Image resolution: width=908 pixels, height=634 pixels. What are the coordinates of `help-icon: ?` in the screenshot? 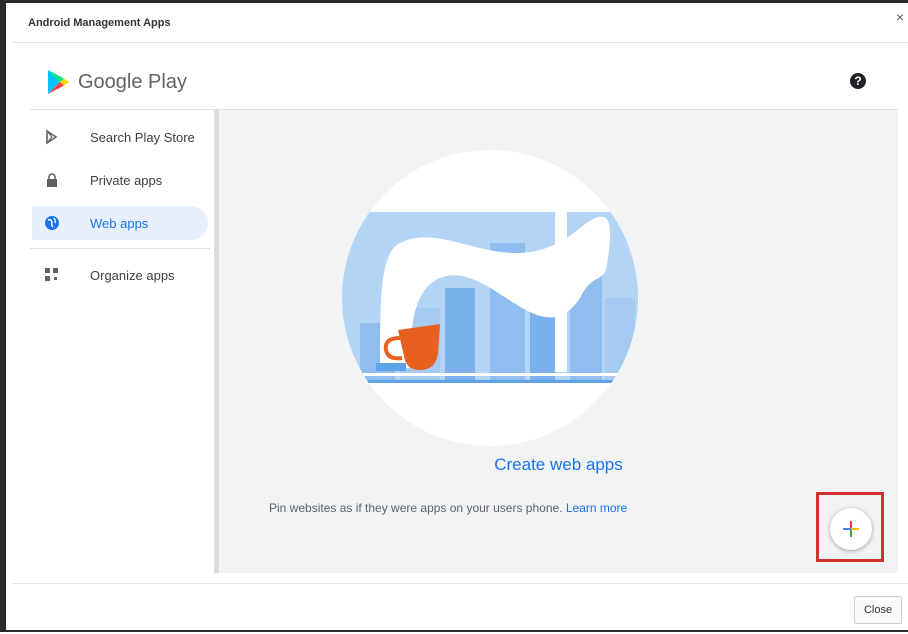 It's located at (858, 81).